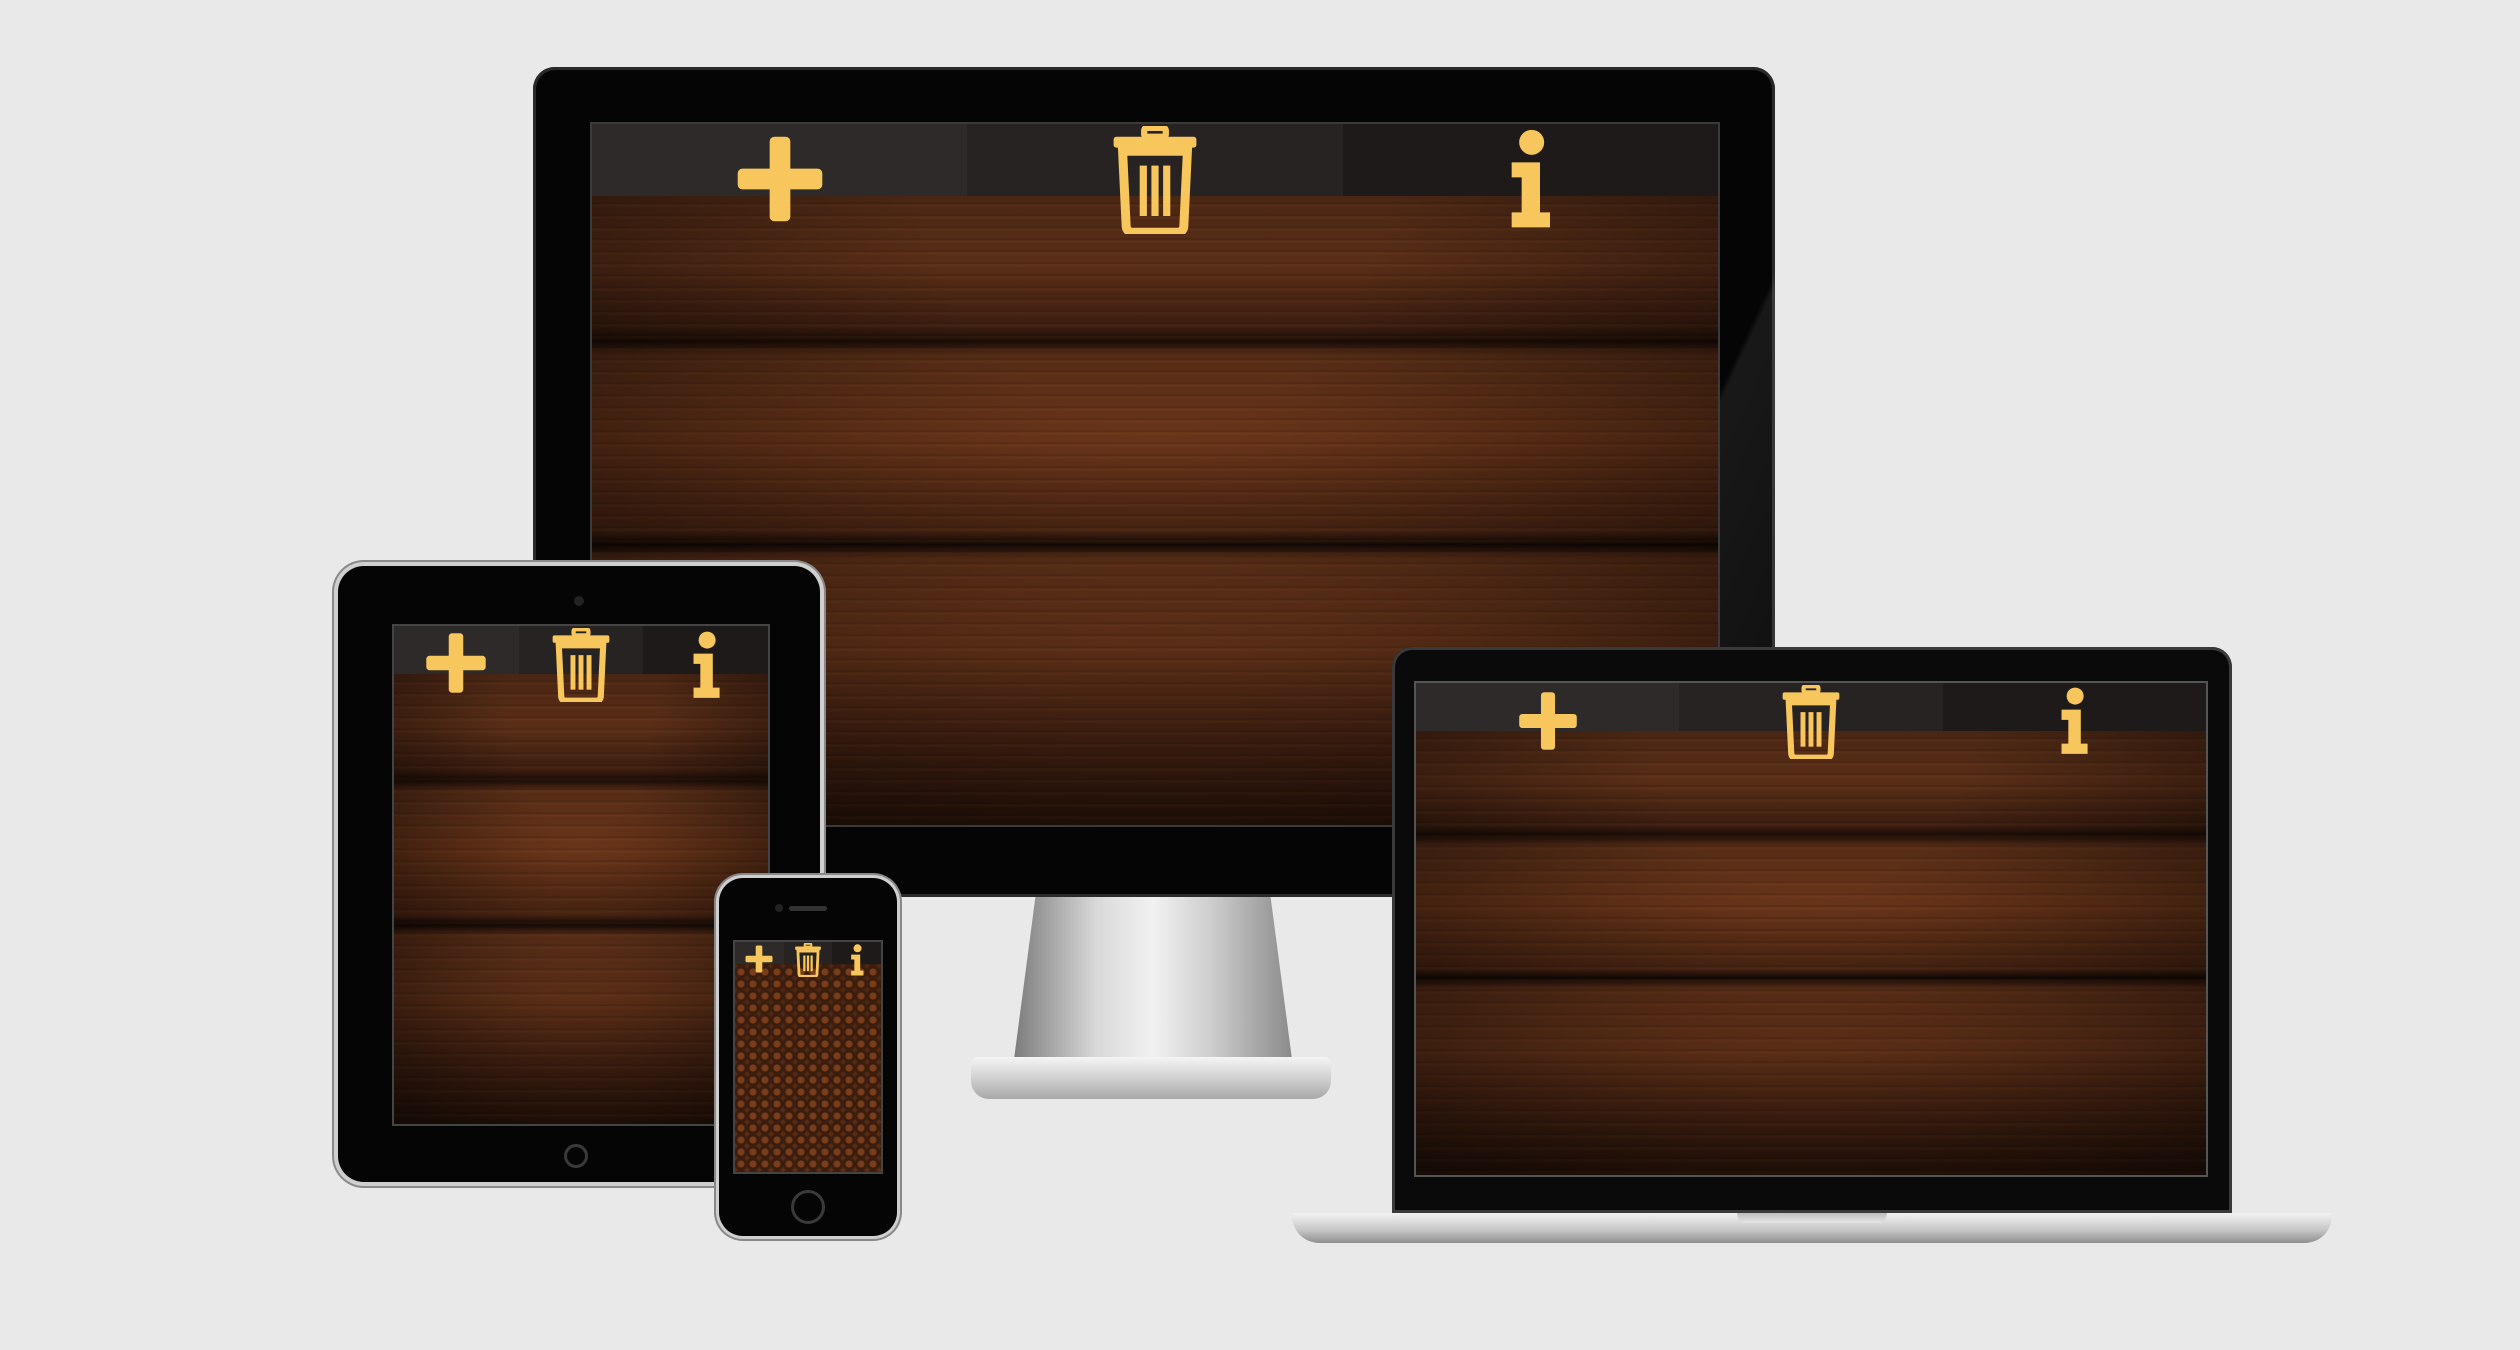 Image resolution: width=2520 pixels, height=1350 pixels. I want to click on tablet-camera, so click(579, 601).